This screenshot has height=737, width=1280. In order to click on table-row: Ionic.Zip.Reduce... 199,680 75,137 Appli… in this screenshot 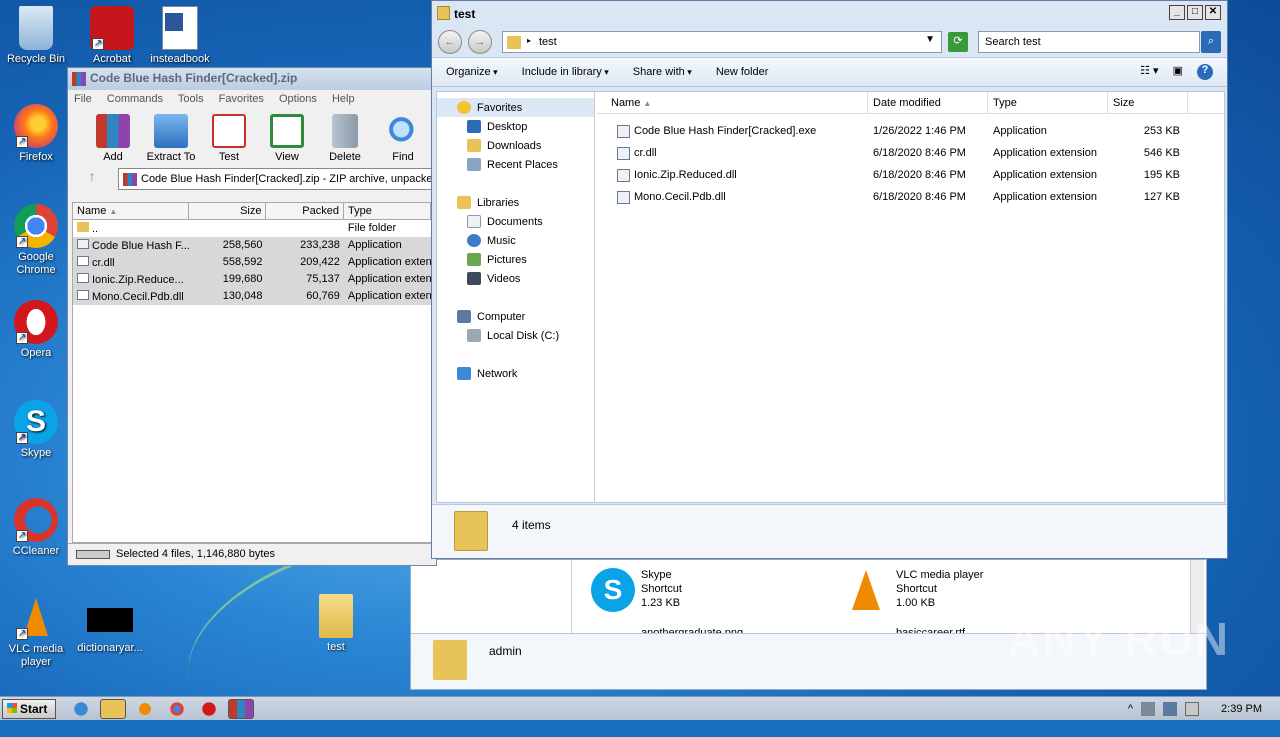, I will do `click(252, 279)`.